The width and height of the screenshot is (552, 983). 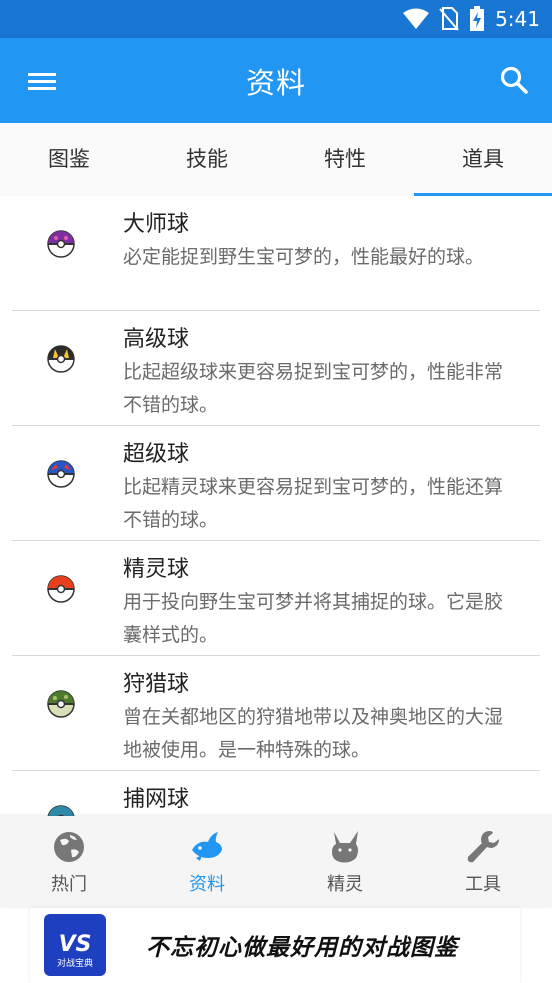 I want to click on search-icon, so click(x=514, y=80).